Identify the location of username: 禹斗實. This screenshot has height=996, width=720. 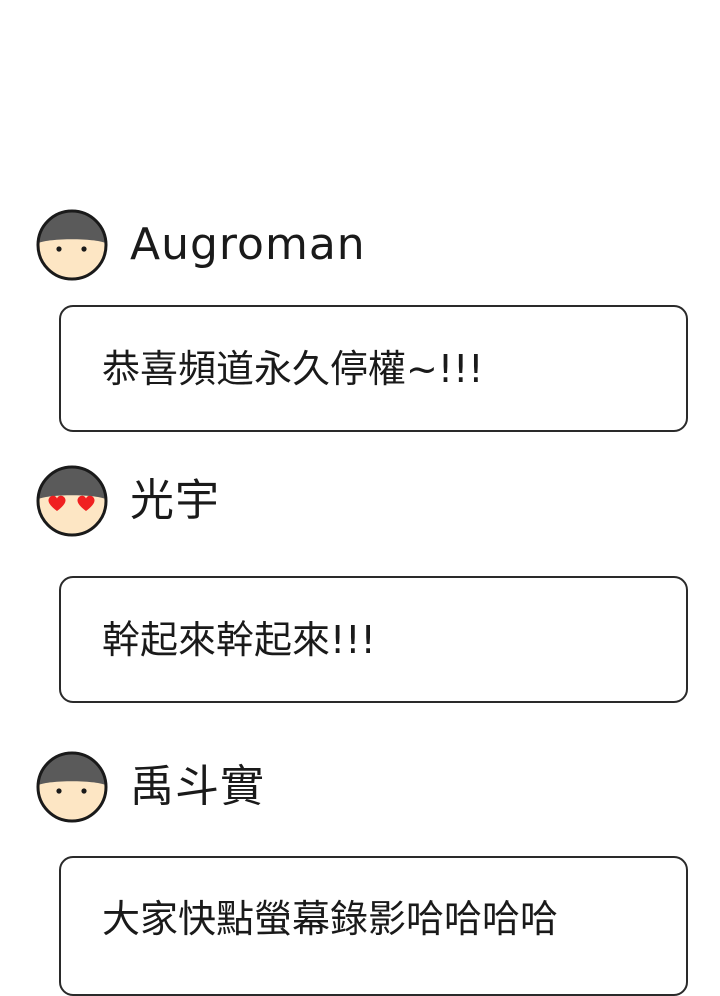
(197, 787).